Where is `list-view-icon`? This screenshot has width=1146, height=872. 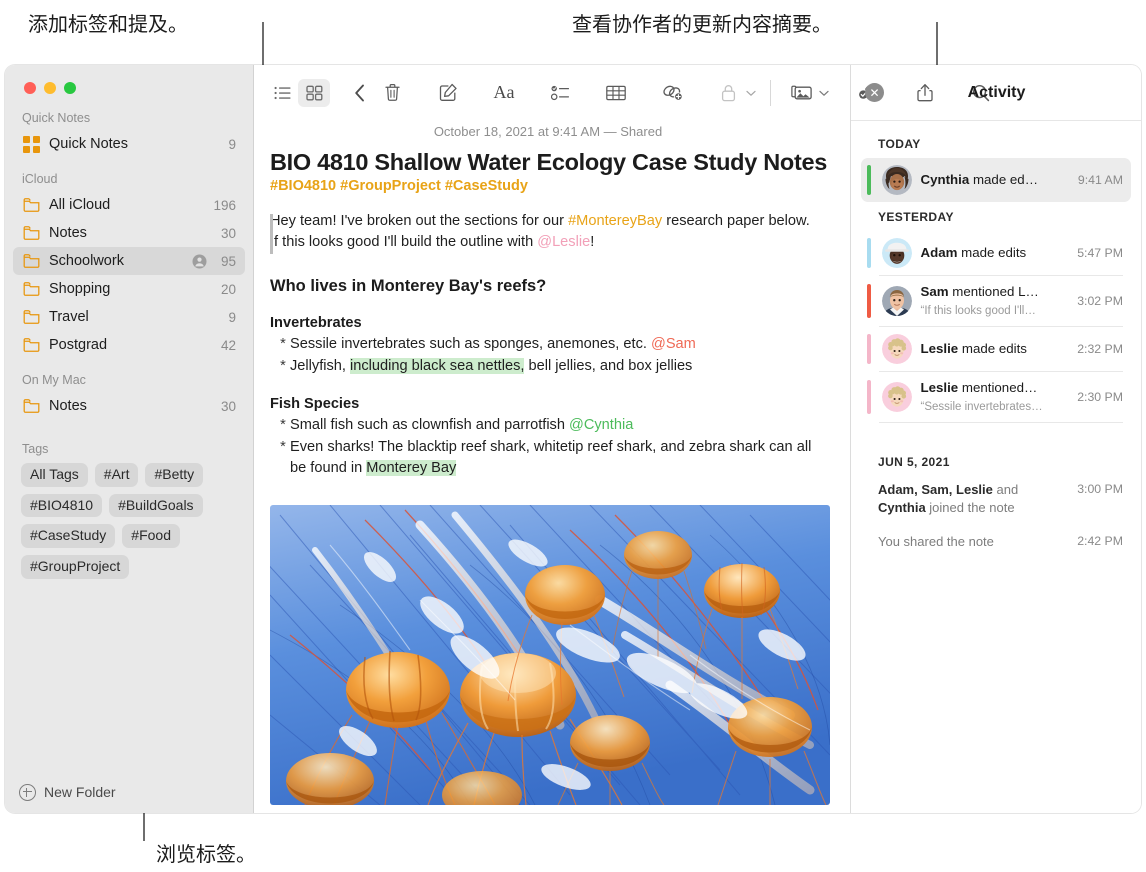 list-view-icon is located at coordinates (282, 93).